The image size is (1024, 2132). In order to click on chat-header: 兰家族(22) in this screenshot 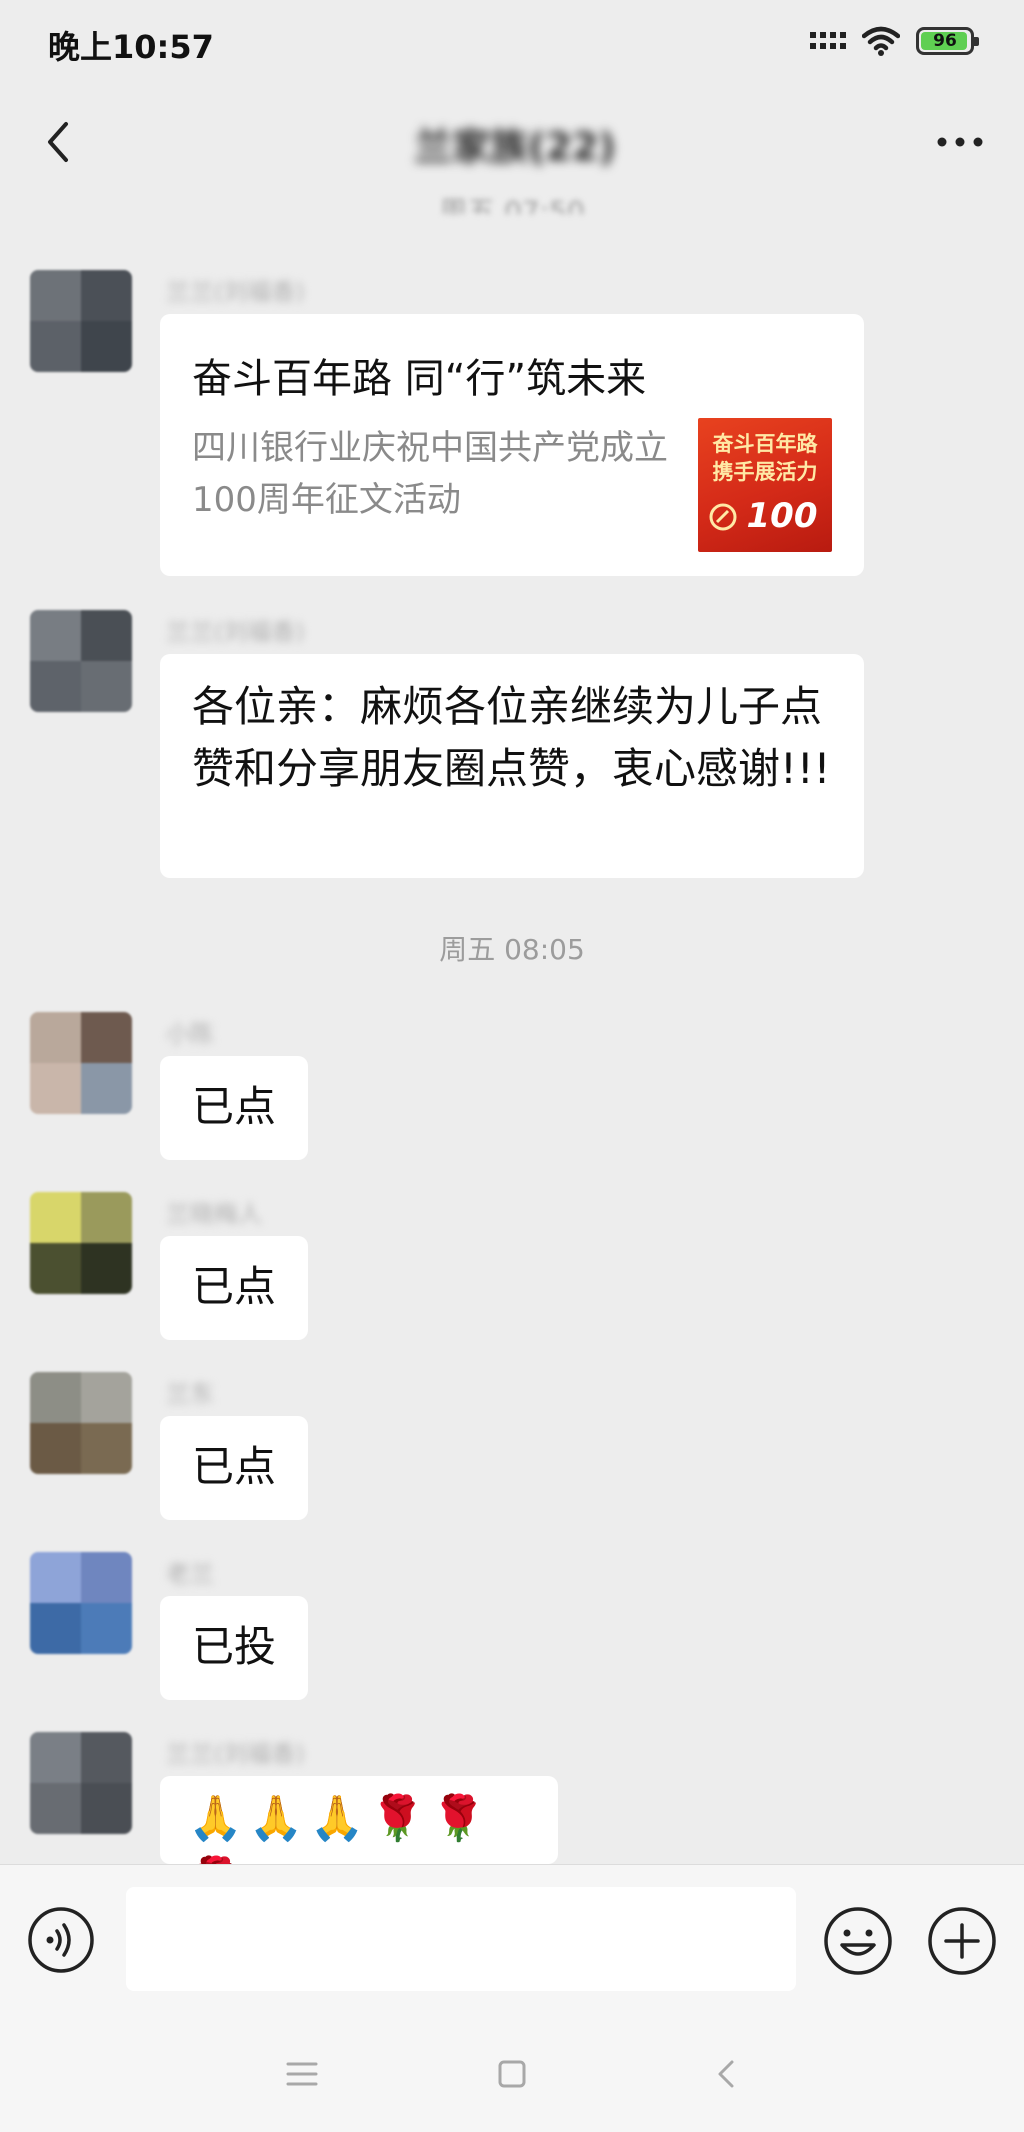, I will do `click(512, 146)`.